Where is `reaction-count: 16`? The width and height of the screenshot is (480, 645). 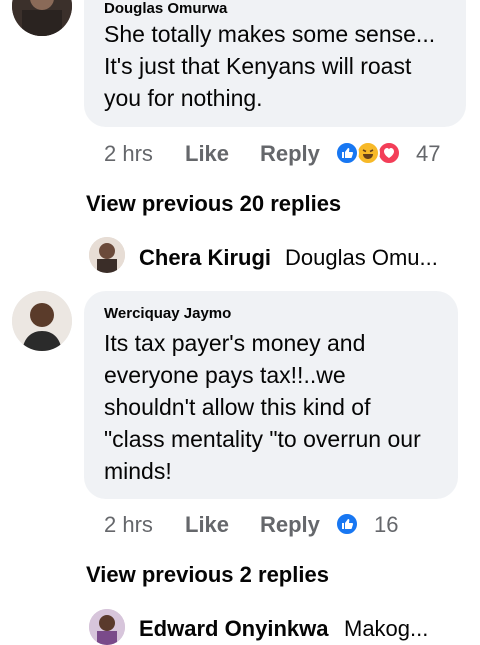 reaction-count: 16 is located at coordinates (386, 524).